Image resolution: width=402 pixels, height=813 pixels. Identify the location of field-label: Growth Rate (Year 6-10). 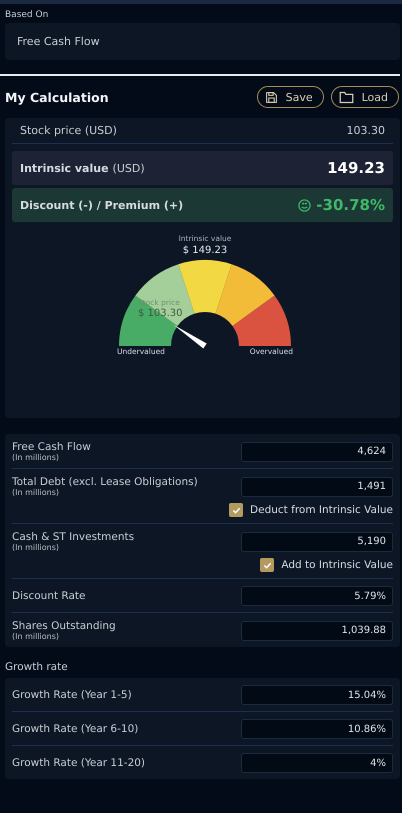
(75, 729).